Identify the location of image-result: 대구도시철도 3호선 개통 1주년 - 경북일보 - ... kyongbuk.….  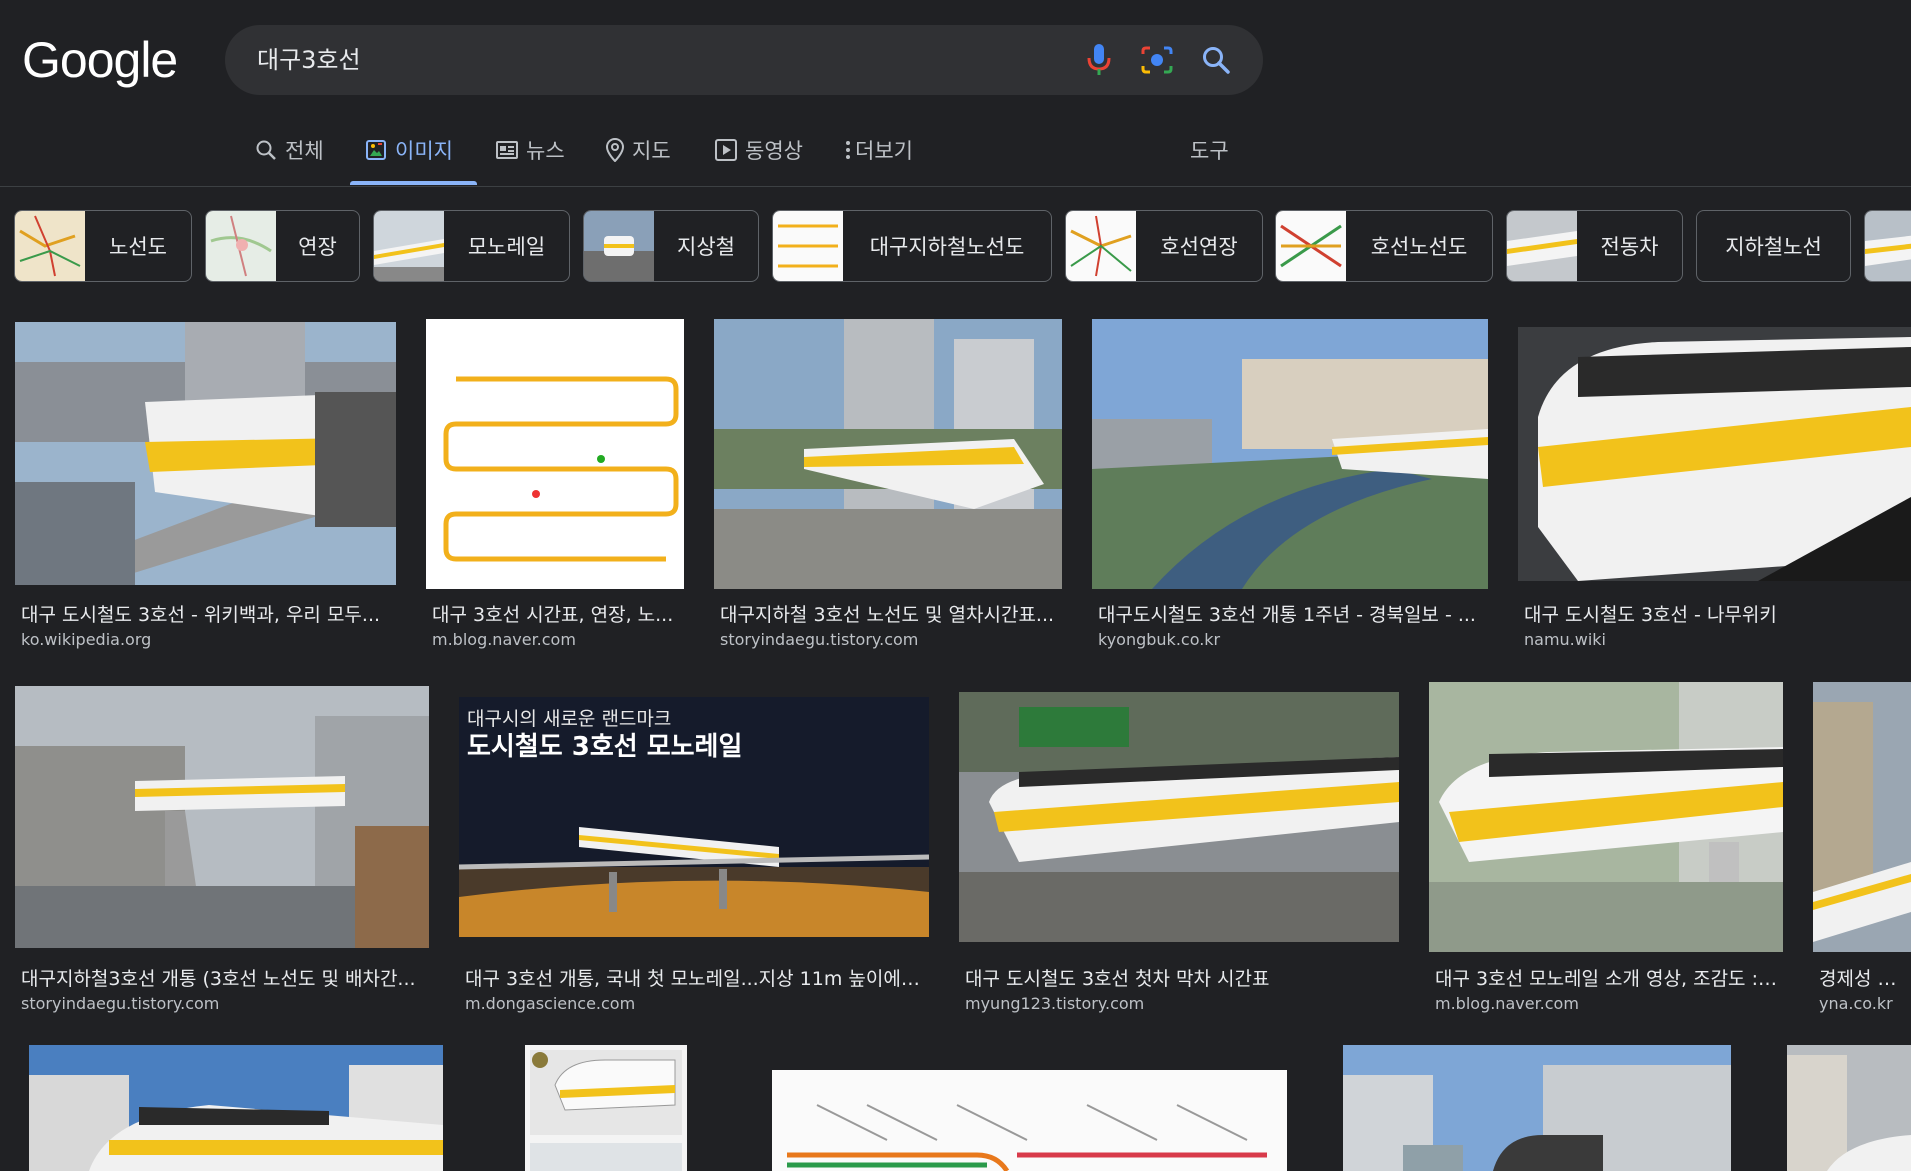
(1290, 488).